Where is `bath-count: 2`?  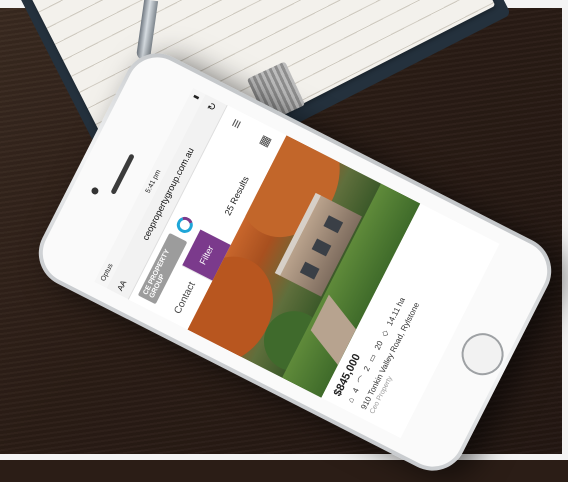
bath-count: 2 is located at coordinates (366, 368).